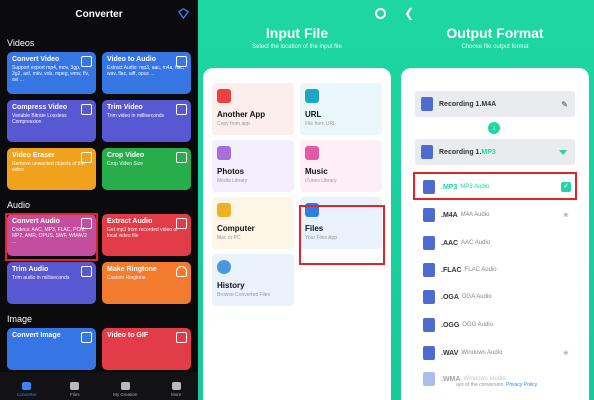  I want to click on card-trim-audio: Trim Audio Trim audio in milliseconds, so click(51, 283).